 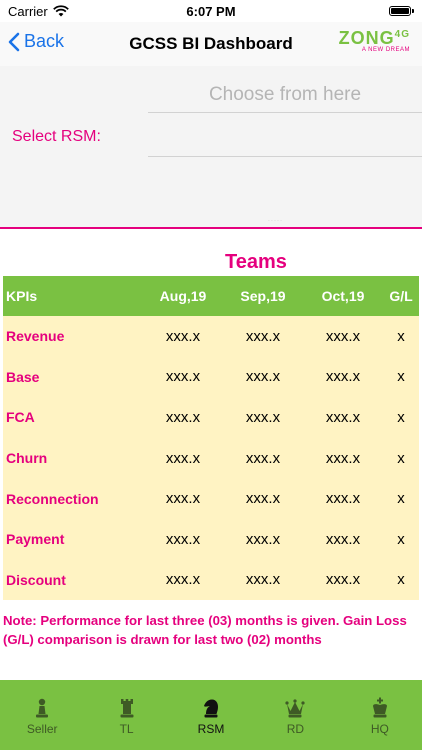 I want to click on tab-label: RSM, so click(x=211, y=729).